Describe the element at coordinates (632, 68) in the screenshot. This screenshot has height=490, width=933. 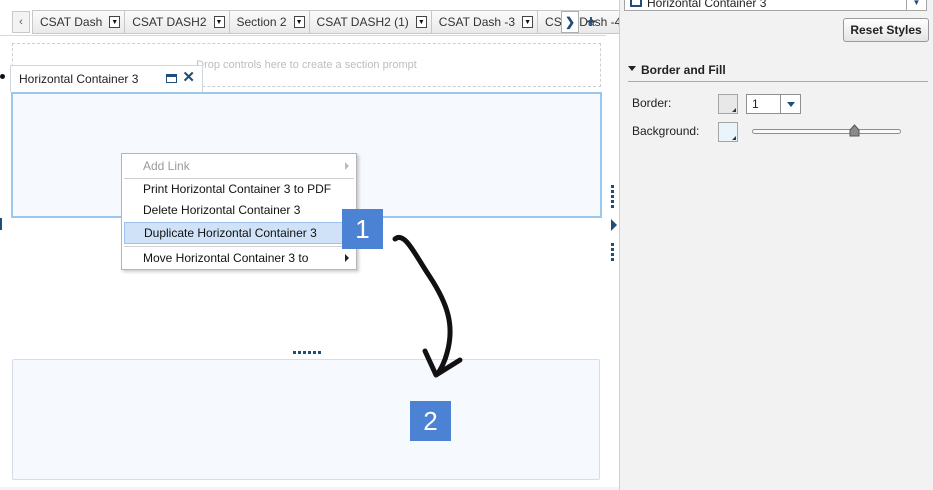
I see `collapse-caret-icon` at that location.